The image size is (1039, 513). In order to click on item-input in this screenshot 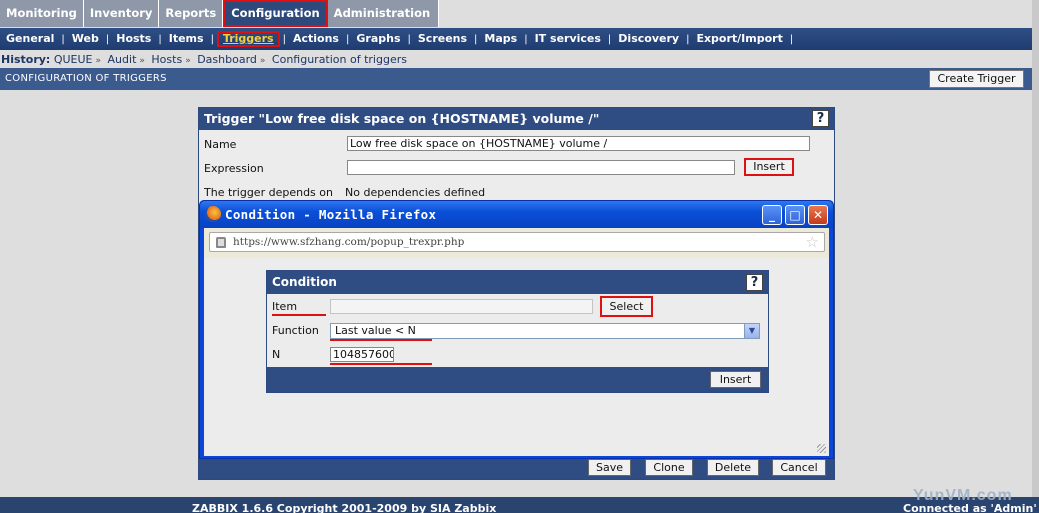, I will do `click(461, 306)`.